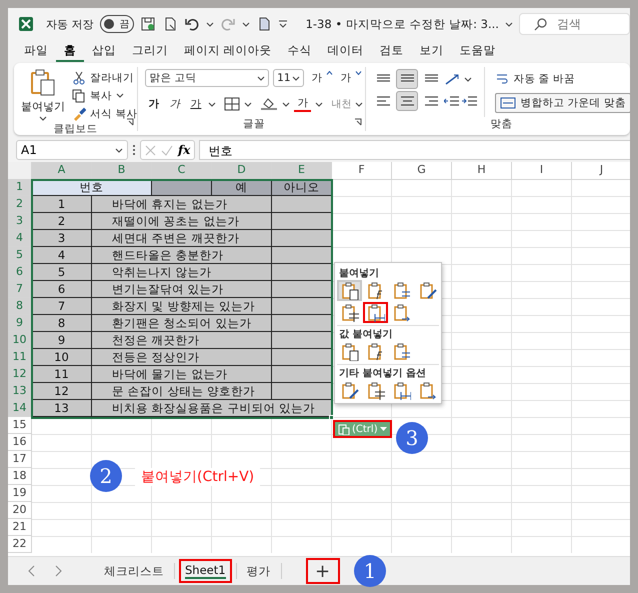 The height and width of the screenshot is (593, 638). I want to click on wrap-text-button: 자동 줄 바꿈, so click(562, 78).